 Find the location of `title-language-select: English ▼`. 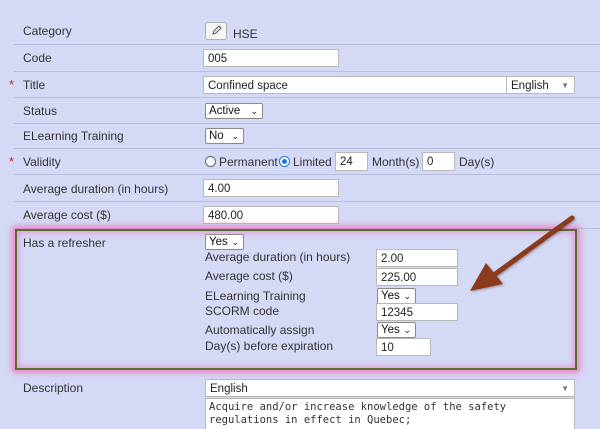

title-language-select: English ▼ is located at coordinates (540, 85).